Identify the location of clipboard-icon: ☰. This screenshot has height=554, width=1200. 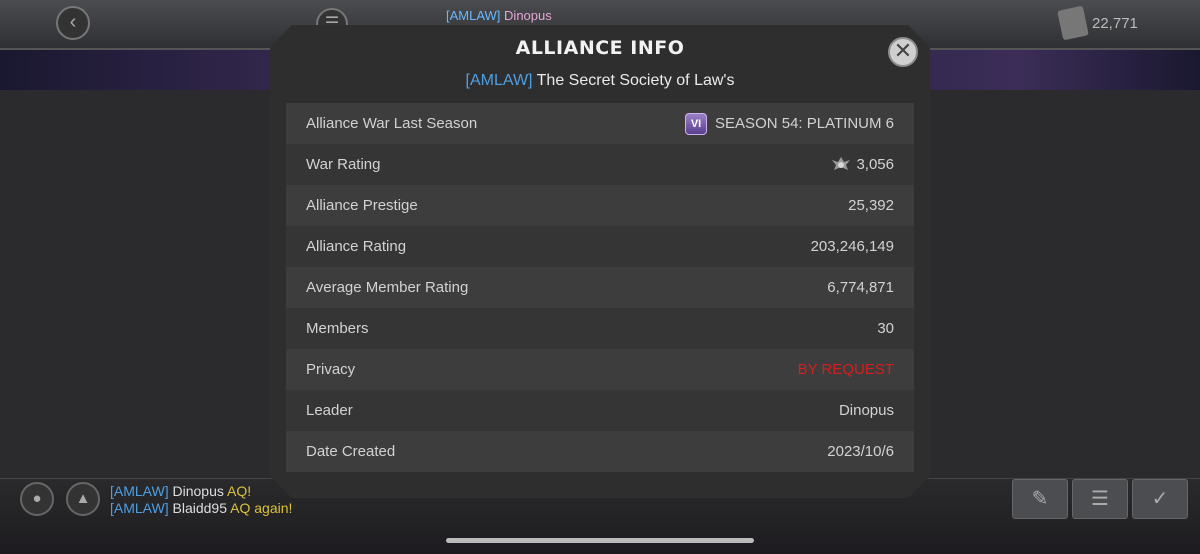
(1100, 499).